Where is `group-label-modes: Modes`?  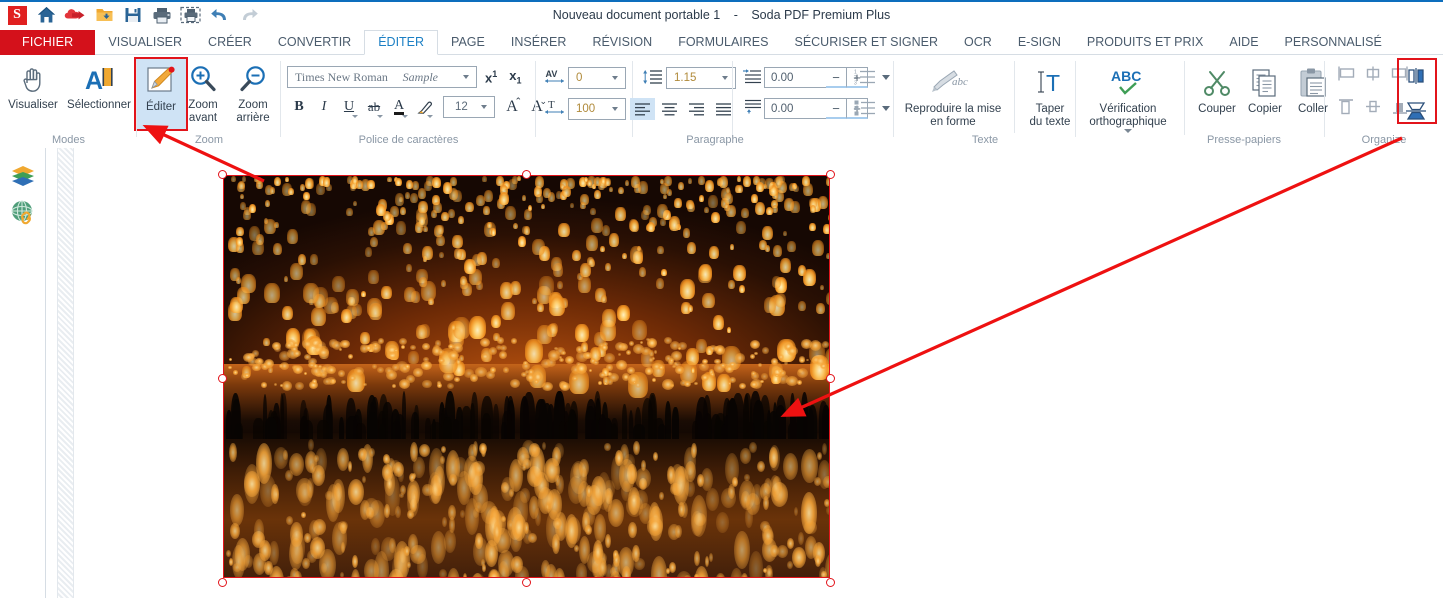 group-label-modes: Modes is located at coordinates (68, 140).